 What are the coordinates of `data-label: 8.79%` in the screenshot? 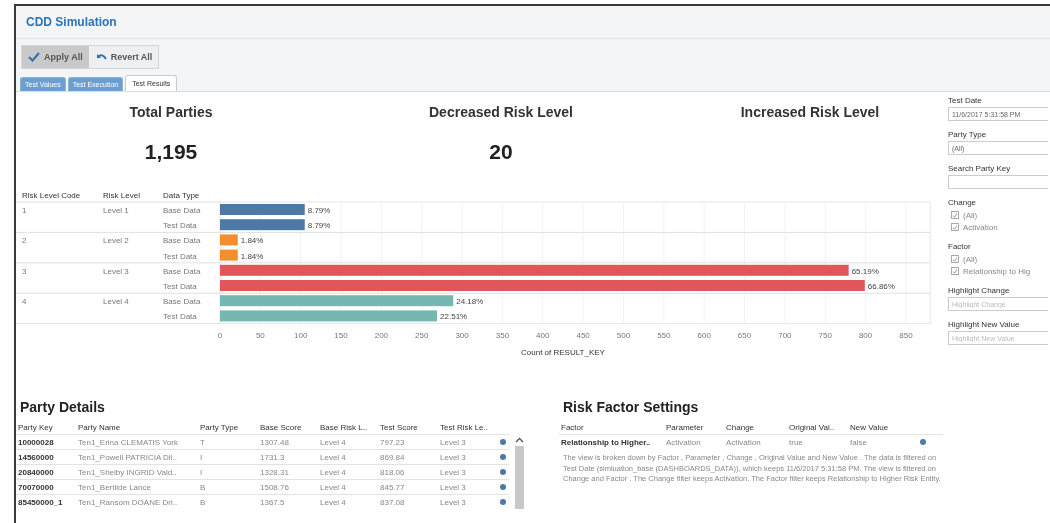 It's located at (319, 226).